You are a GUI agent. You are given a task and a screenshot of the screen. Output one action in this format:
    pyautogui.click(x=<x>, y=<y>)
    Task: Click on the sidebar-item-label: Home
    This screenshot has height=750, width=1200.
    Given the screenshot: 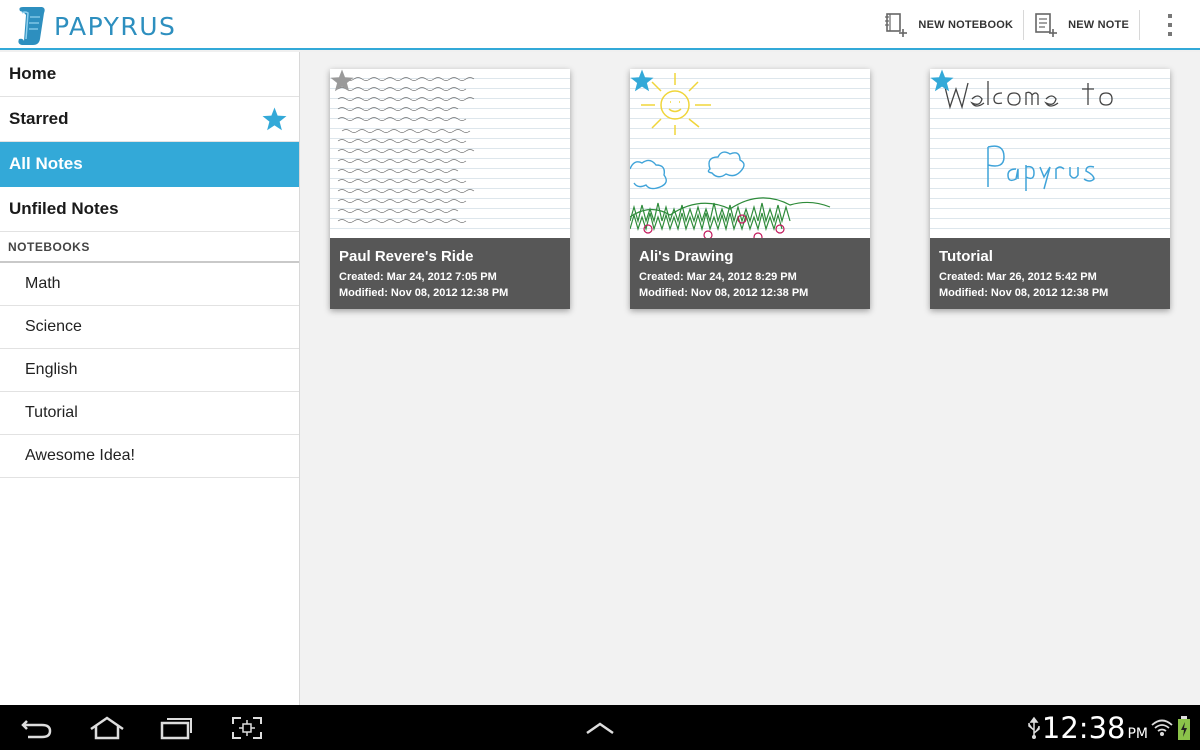 What is the action you would take?
    pyautogui.click(x=33, y=73)
    